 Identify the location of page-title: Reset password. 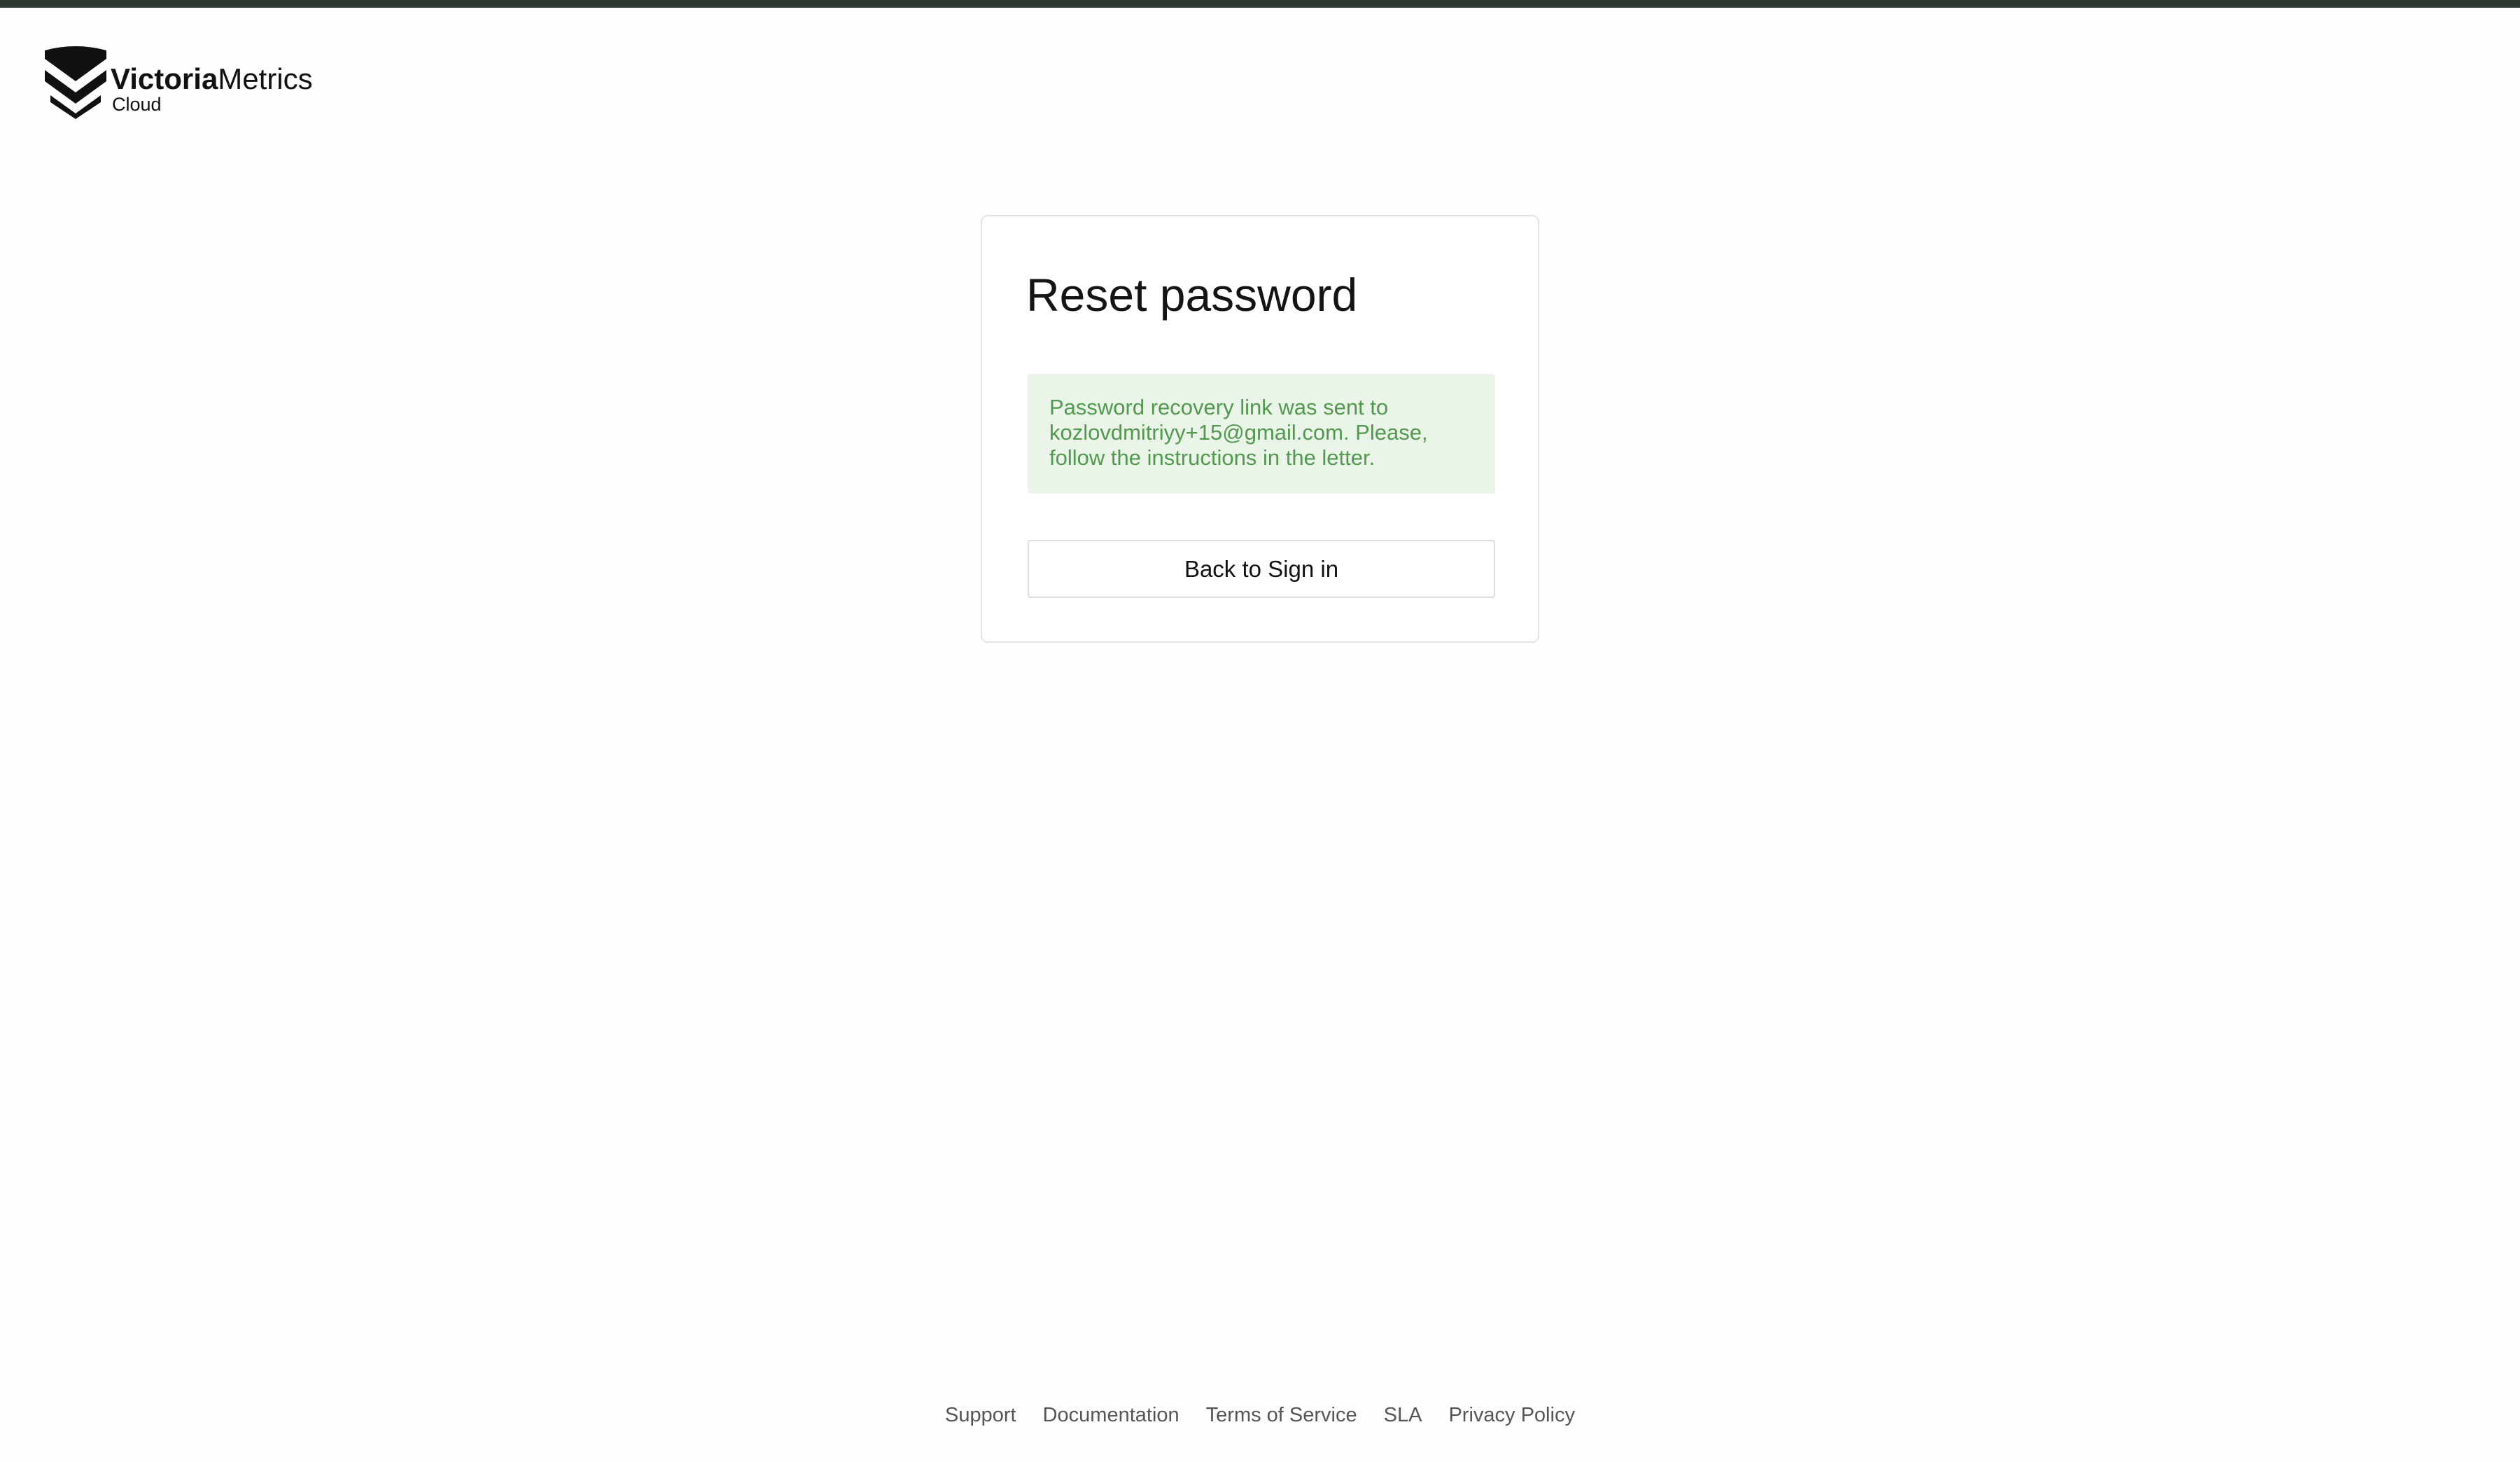
(1192, 295).